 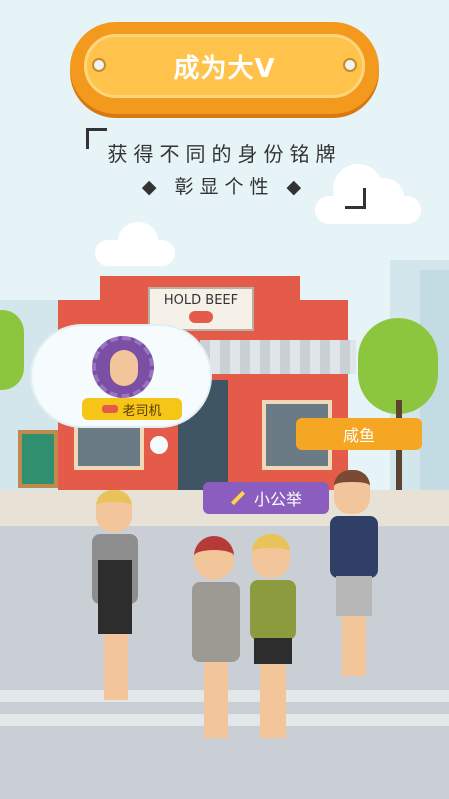 What do you see at coordinates (201, 300) in the screenshot?
I see `shop-sign-text: HOLD BEEF` at bounding box center [201, 300].